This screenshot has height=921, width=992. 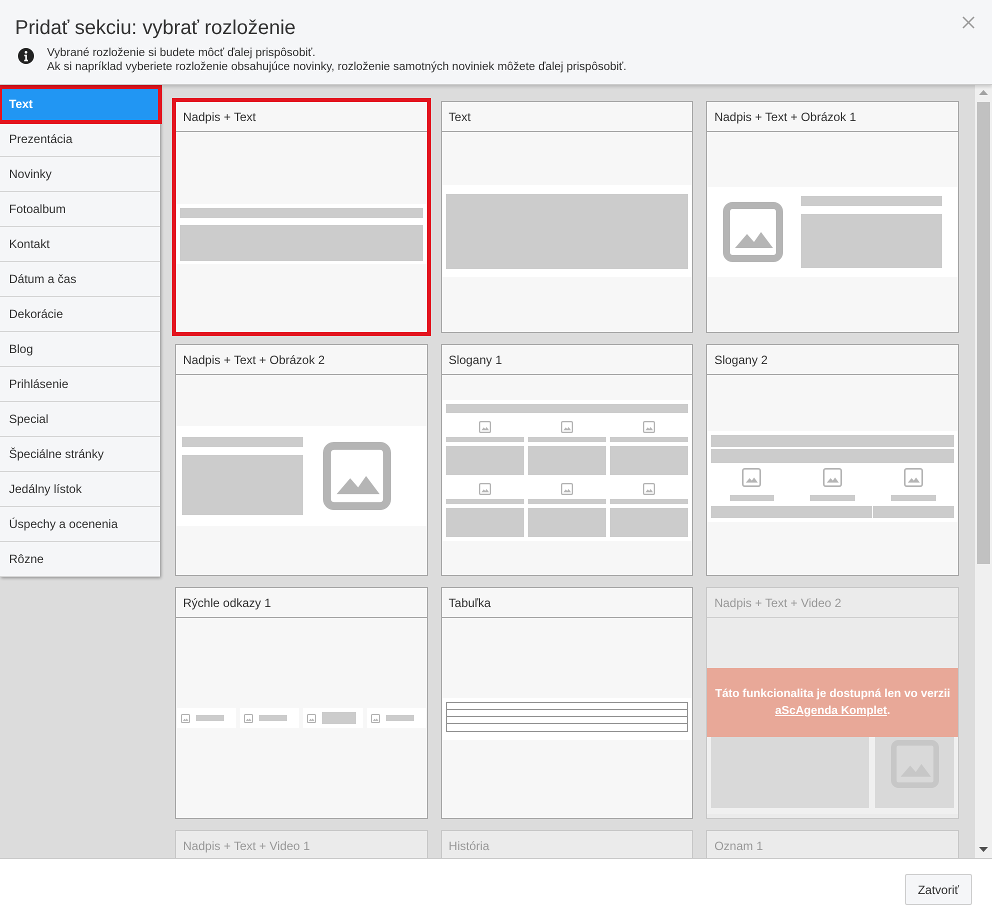 What do you see at coordinates (301, 217) in the screenshot?
I see `layout-card: Nadpis + Text` at bounding box center [301, 217].